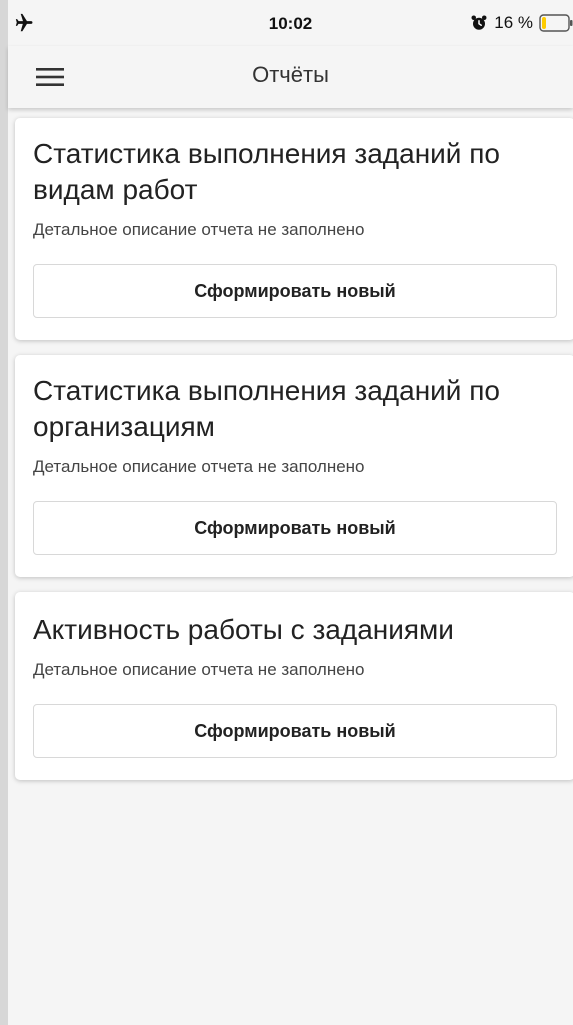 The height and width of the screenshot is (1025, 573). I want to click on page-title: Отчёты, so click(290, 74).